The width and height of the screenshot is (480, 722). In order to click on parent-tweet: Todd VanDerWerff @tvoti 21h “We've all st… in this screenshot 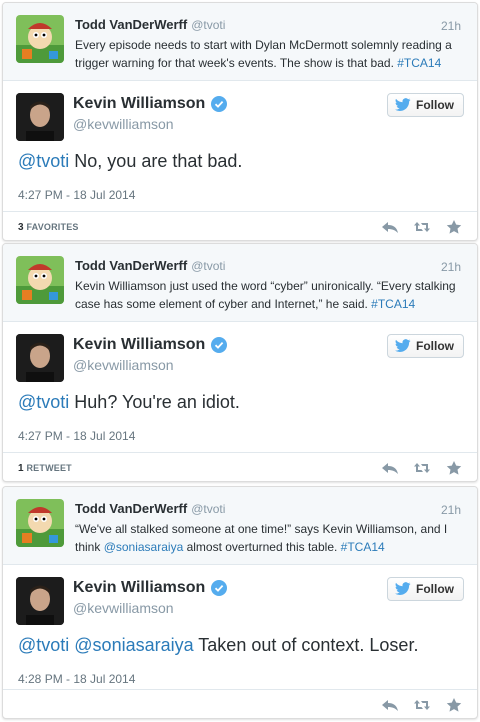, I will do `click(240, 526)`.